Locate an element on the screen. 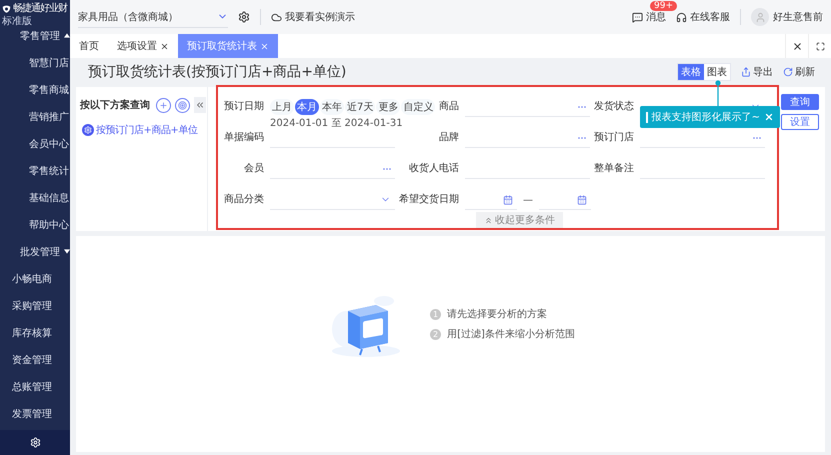 The height and width of the screenshot is (455, 831). add-button is located at coordinates (163, 105).